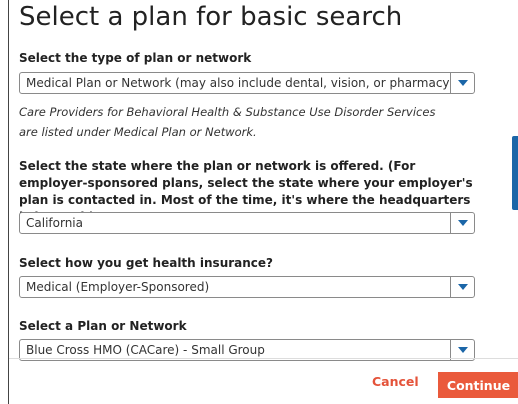 The image size is (518, 404). What do you see at coordinates (146, 263) in the screenshot?
I see `insurance-source-label: Select how you get health insurance?` at bounding box center [146, 263].